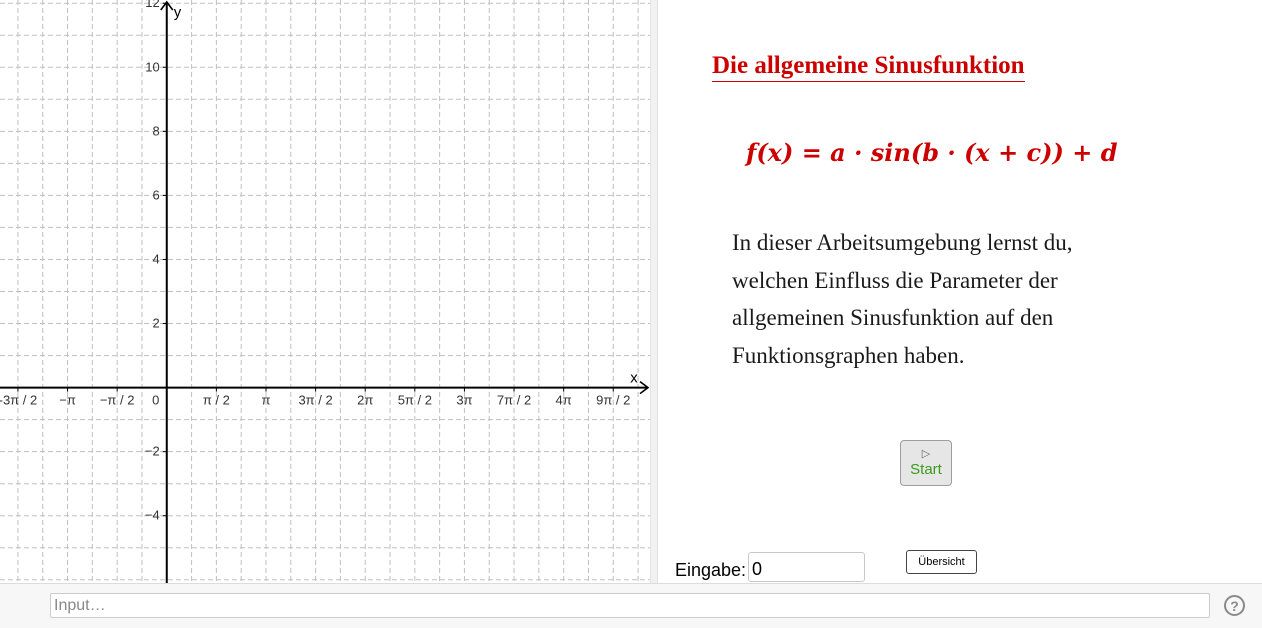 The image size is (1262, 628). What do you see at coordinates (152, 515) in the screenshot?
I see `y-tick-label: −4` at bounding box center [152, 515].